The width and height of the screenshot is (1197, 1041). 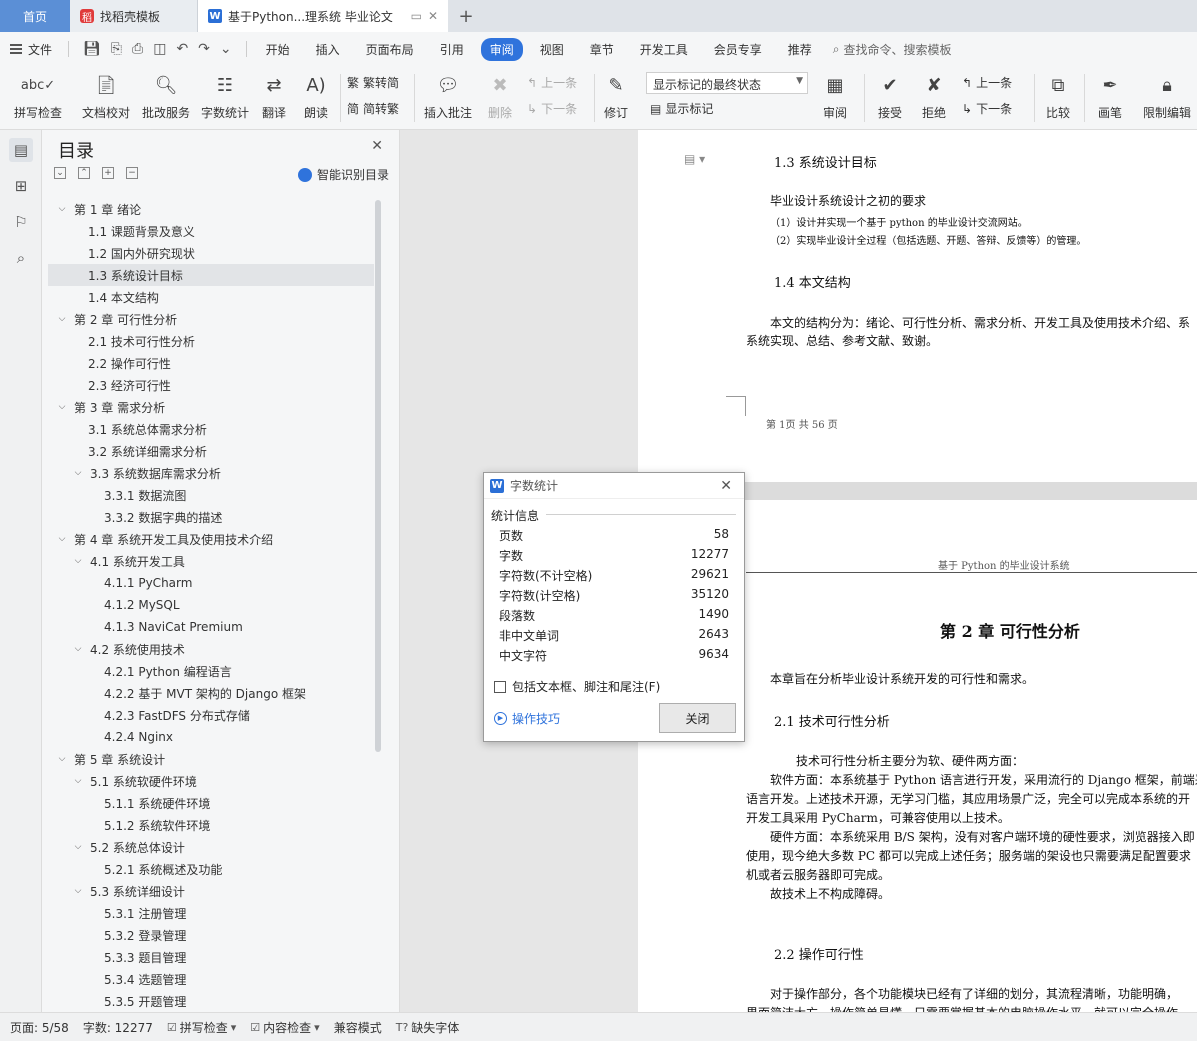 I want to click on markup-state-select: 显示标记的最终状态 ▼, so click(x=727, y=83).